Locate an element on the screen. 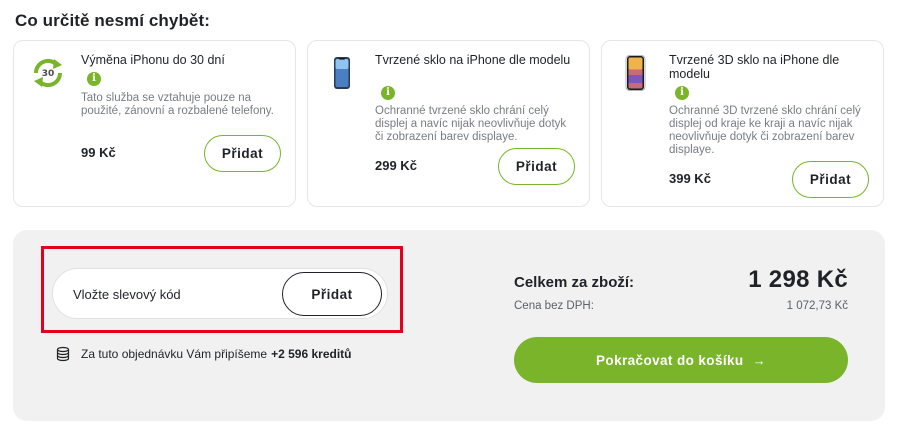 The height and width of the screenshot is (433, 900). checkout-button: Pokračovat do košíku → is located at coordinates (681, 360).